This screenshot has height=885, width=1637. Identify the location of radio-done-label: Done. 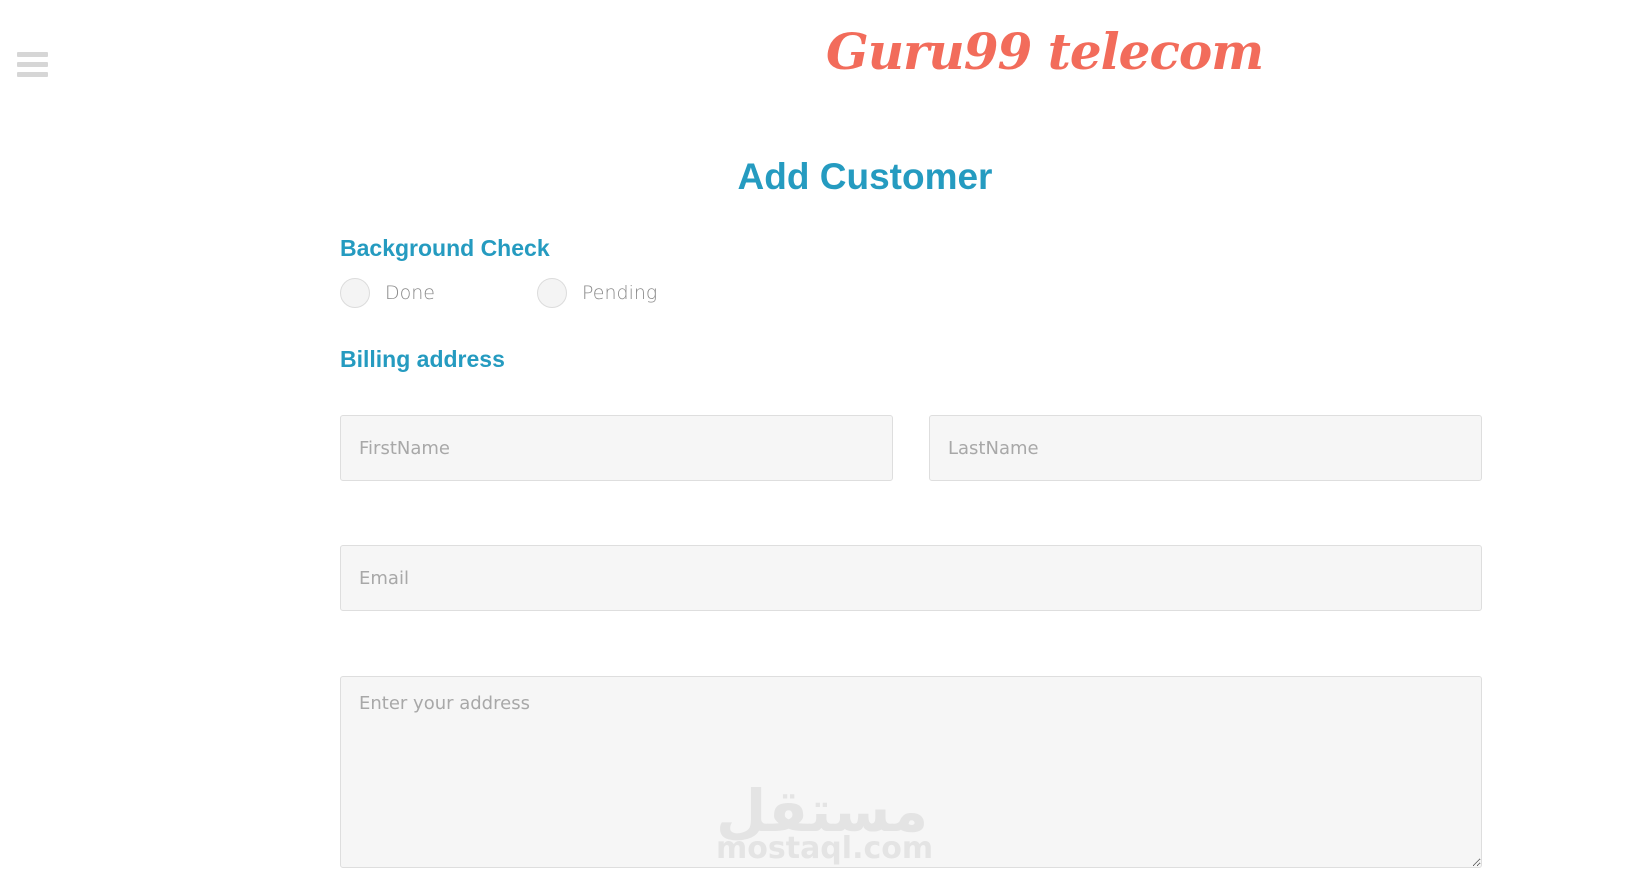
(410, 293).